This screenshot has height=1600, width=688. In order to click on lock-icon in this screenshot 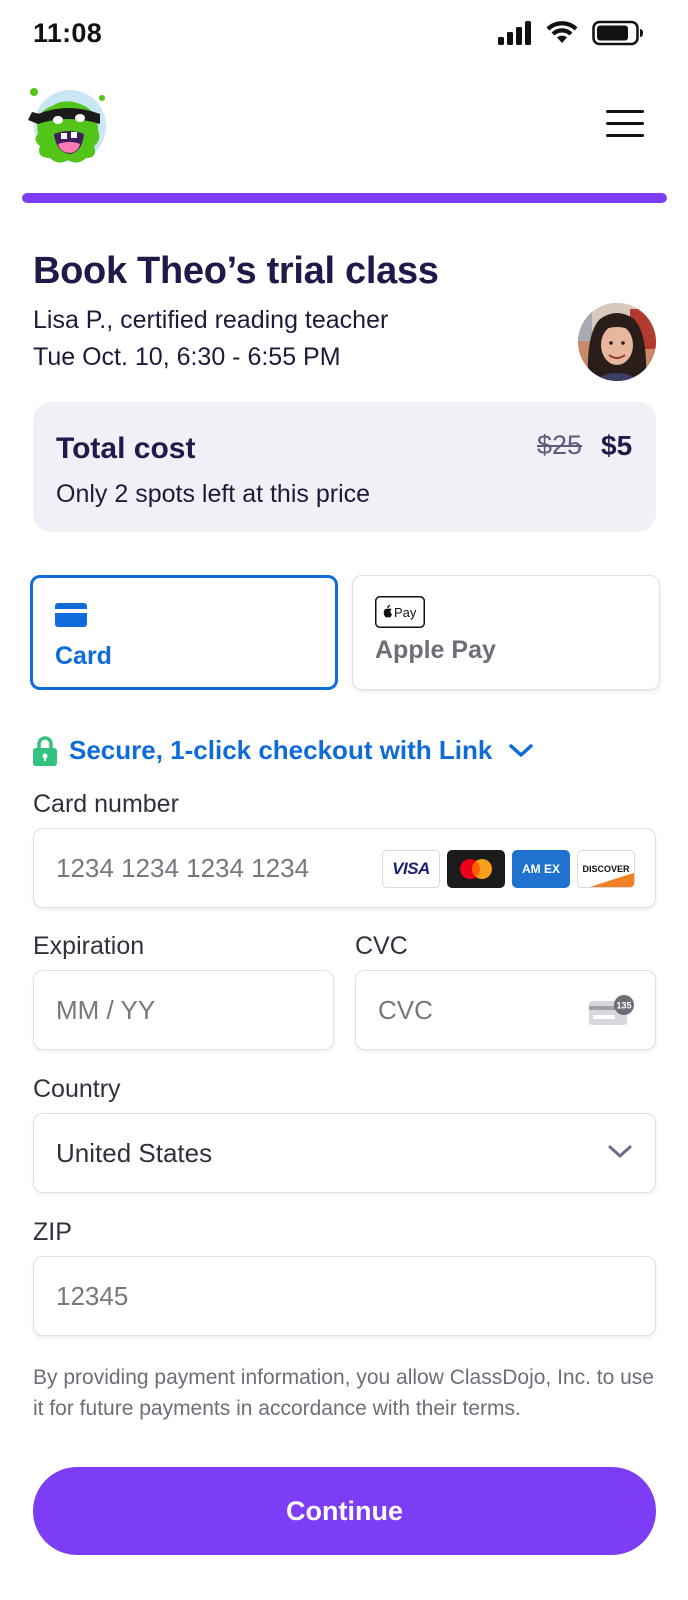, I will do `click(45, 750)`.